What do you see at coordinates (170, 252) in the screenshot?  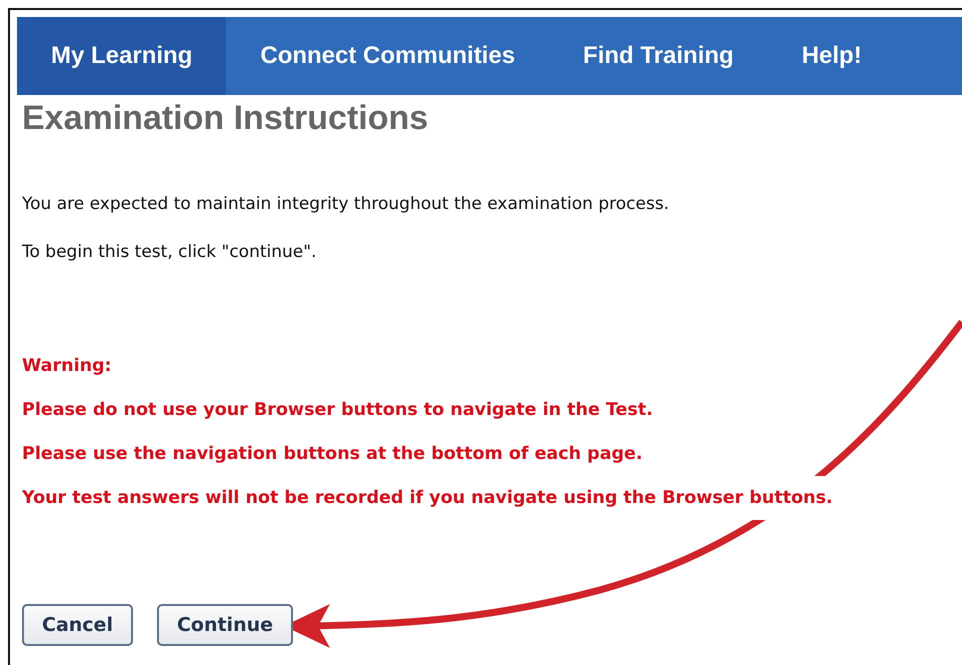 I see `instruction-text: To begin this test, click "continue".` at bounding box center [170, 252].